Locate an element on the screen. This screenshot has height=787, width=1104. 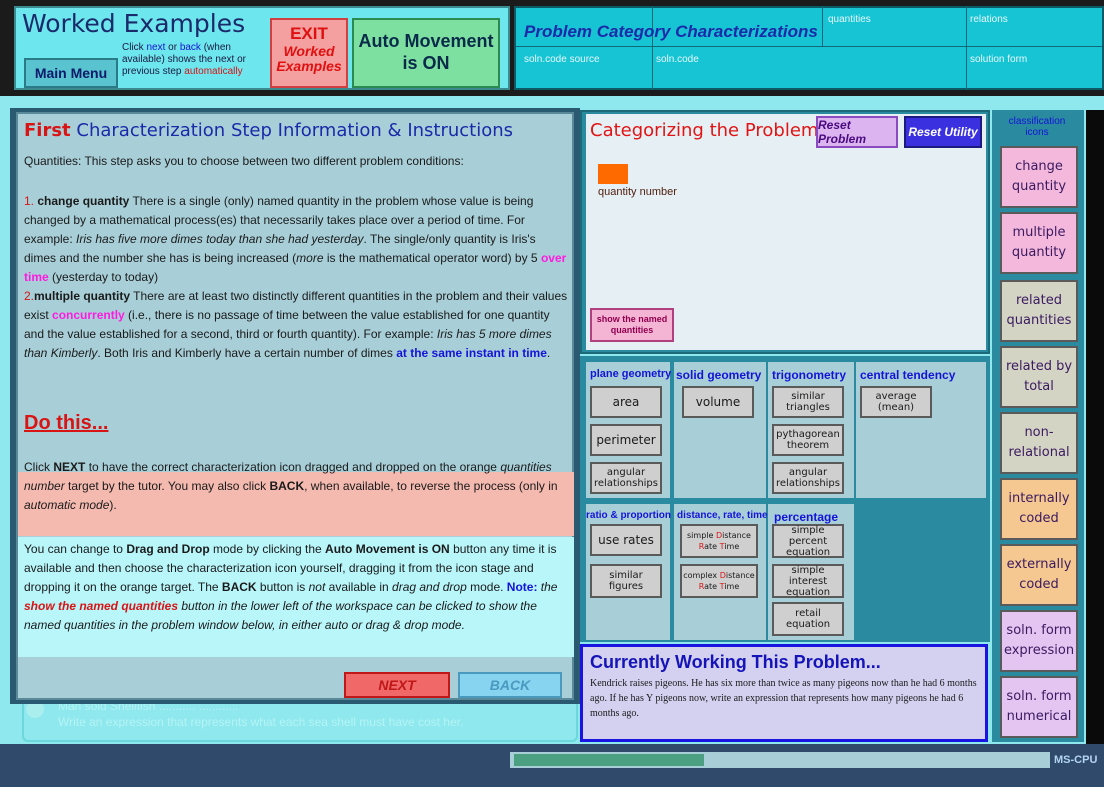
exit-label-worked: Worked is located at coordinates (309, 51).